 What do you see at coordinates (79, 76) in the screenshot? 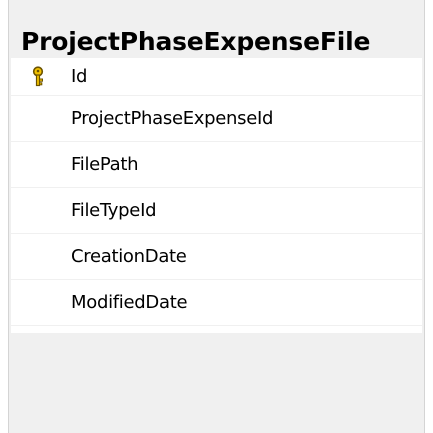
I see `column-name: Id` at bounding box center [79, 76].